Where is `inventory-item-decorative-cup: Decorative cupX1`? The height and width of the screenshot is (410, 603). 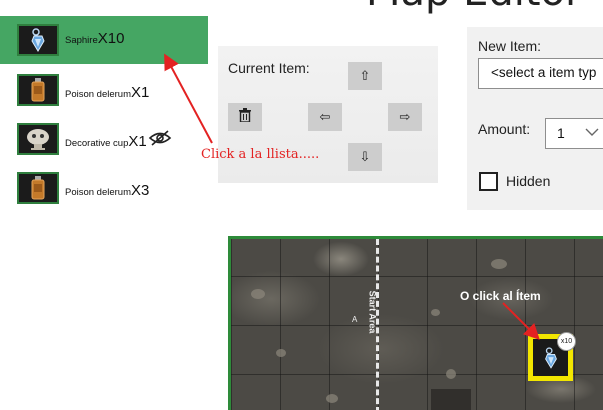 inventory-item-decorative-cup: Decorative cupX1 is located at coordinates (104, 141).